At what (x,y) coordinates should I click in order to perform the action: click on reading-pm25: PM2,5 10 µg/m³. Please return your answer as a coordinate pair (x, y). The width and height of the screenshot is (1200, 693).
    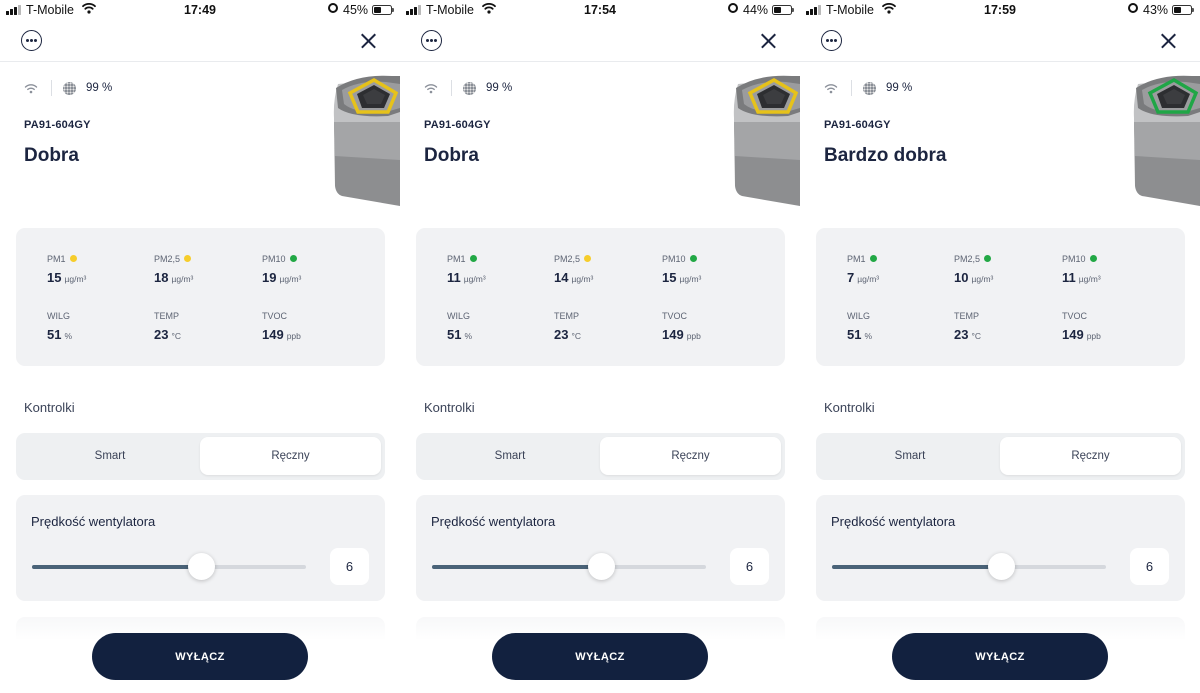
    Looking at the image, I should click on (973, 270).